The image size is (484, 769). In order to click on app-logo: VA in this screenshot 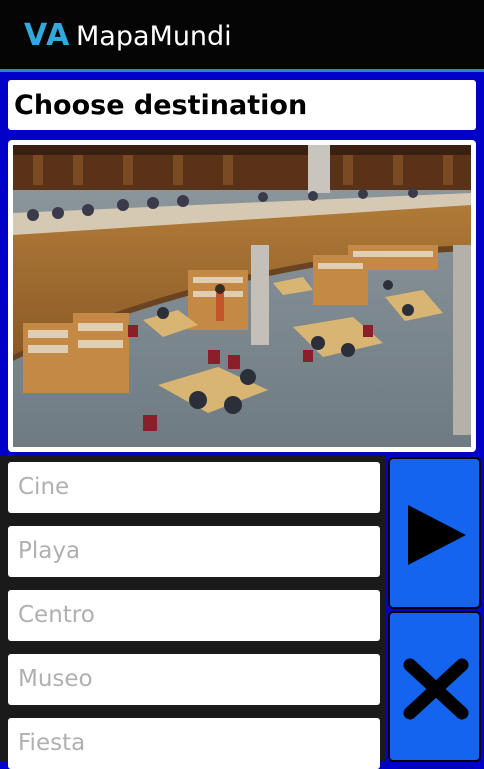, I will do `click(47, 35)`.